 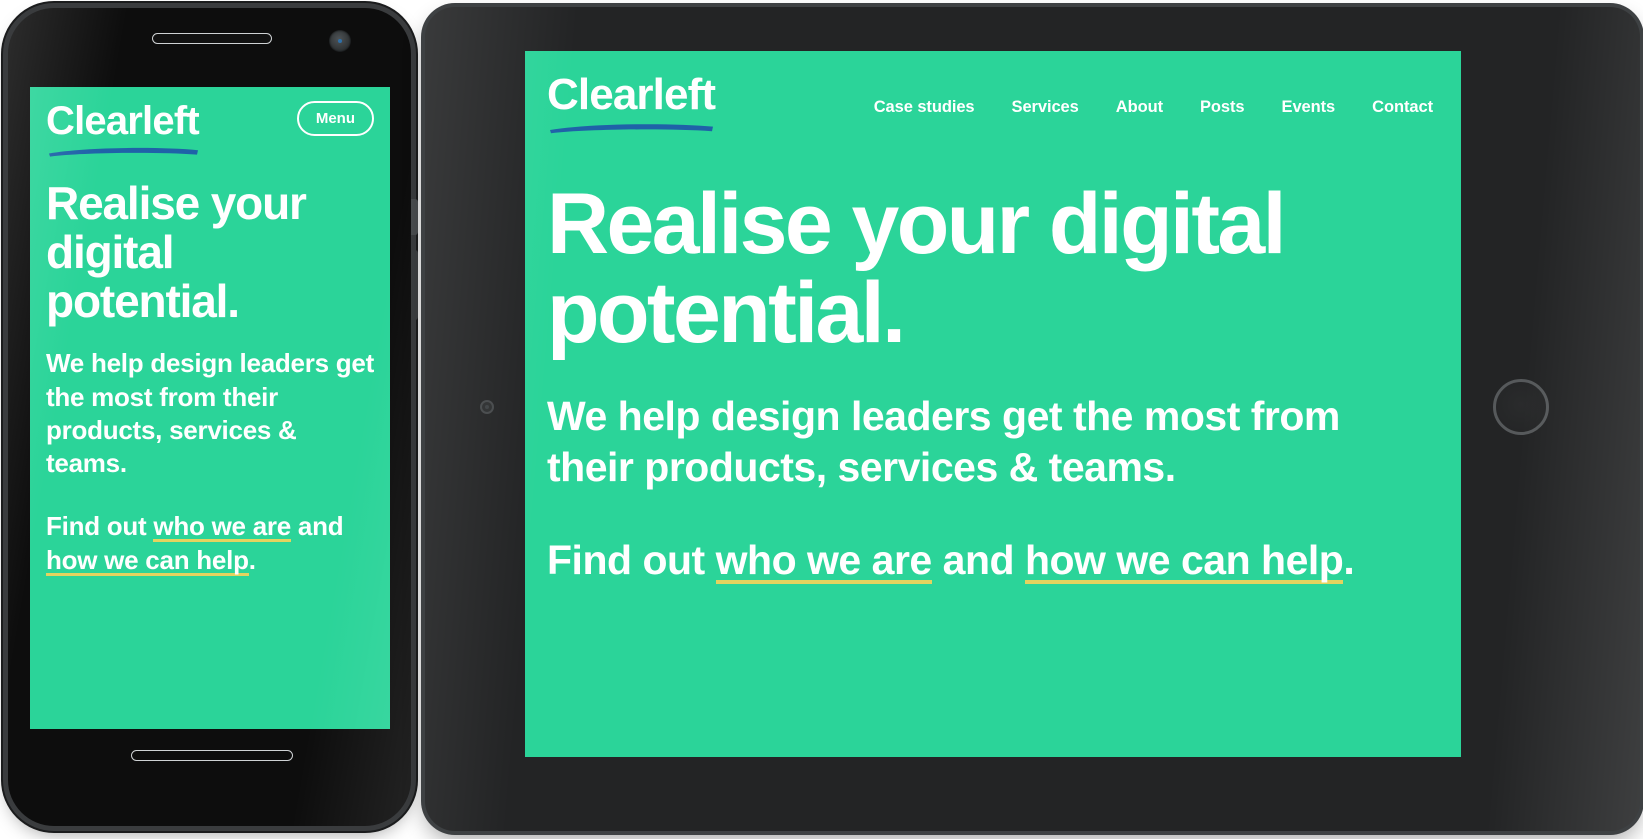 What do you see at coordinates (1309, 107) in the screenshot?
I see `nav-item-events: Events` at bounding box center [1309, 107].